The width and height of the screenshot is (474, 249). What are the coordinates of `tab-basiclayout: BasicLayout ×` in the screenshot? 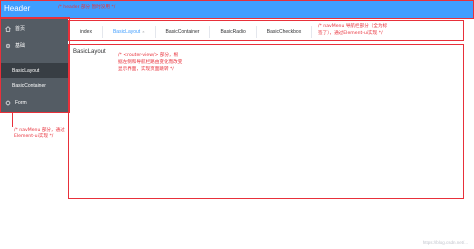 It's located at (129, 32).